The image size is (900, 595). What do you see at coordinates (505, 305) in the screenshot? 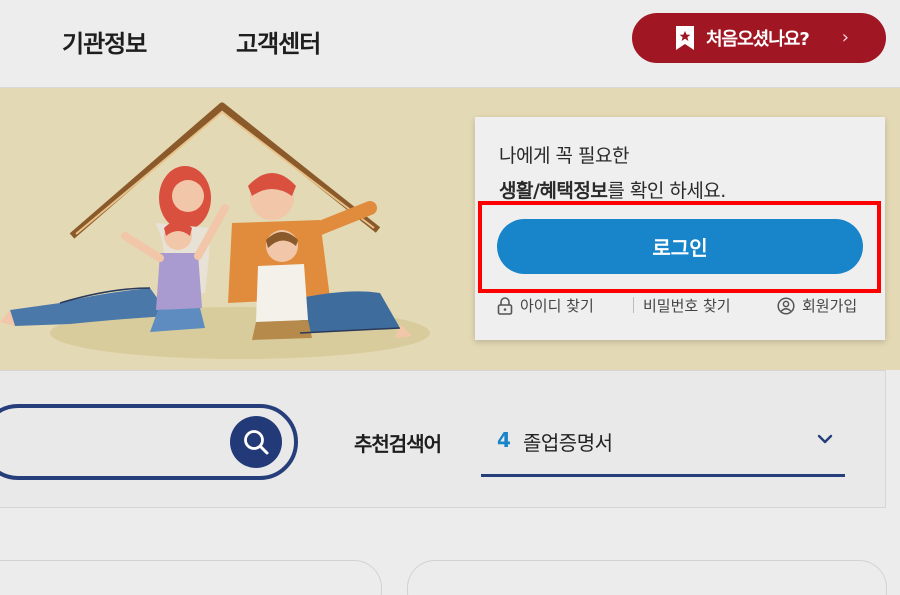
I see `lock-icon` at bounding box center [505, 305].